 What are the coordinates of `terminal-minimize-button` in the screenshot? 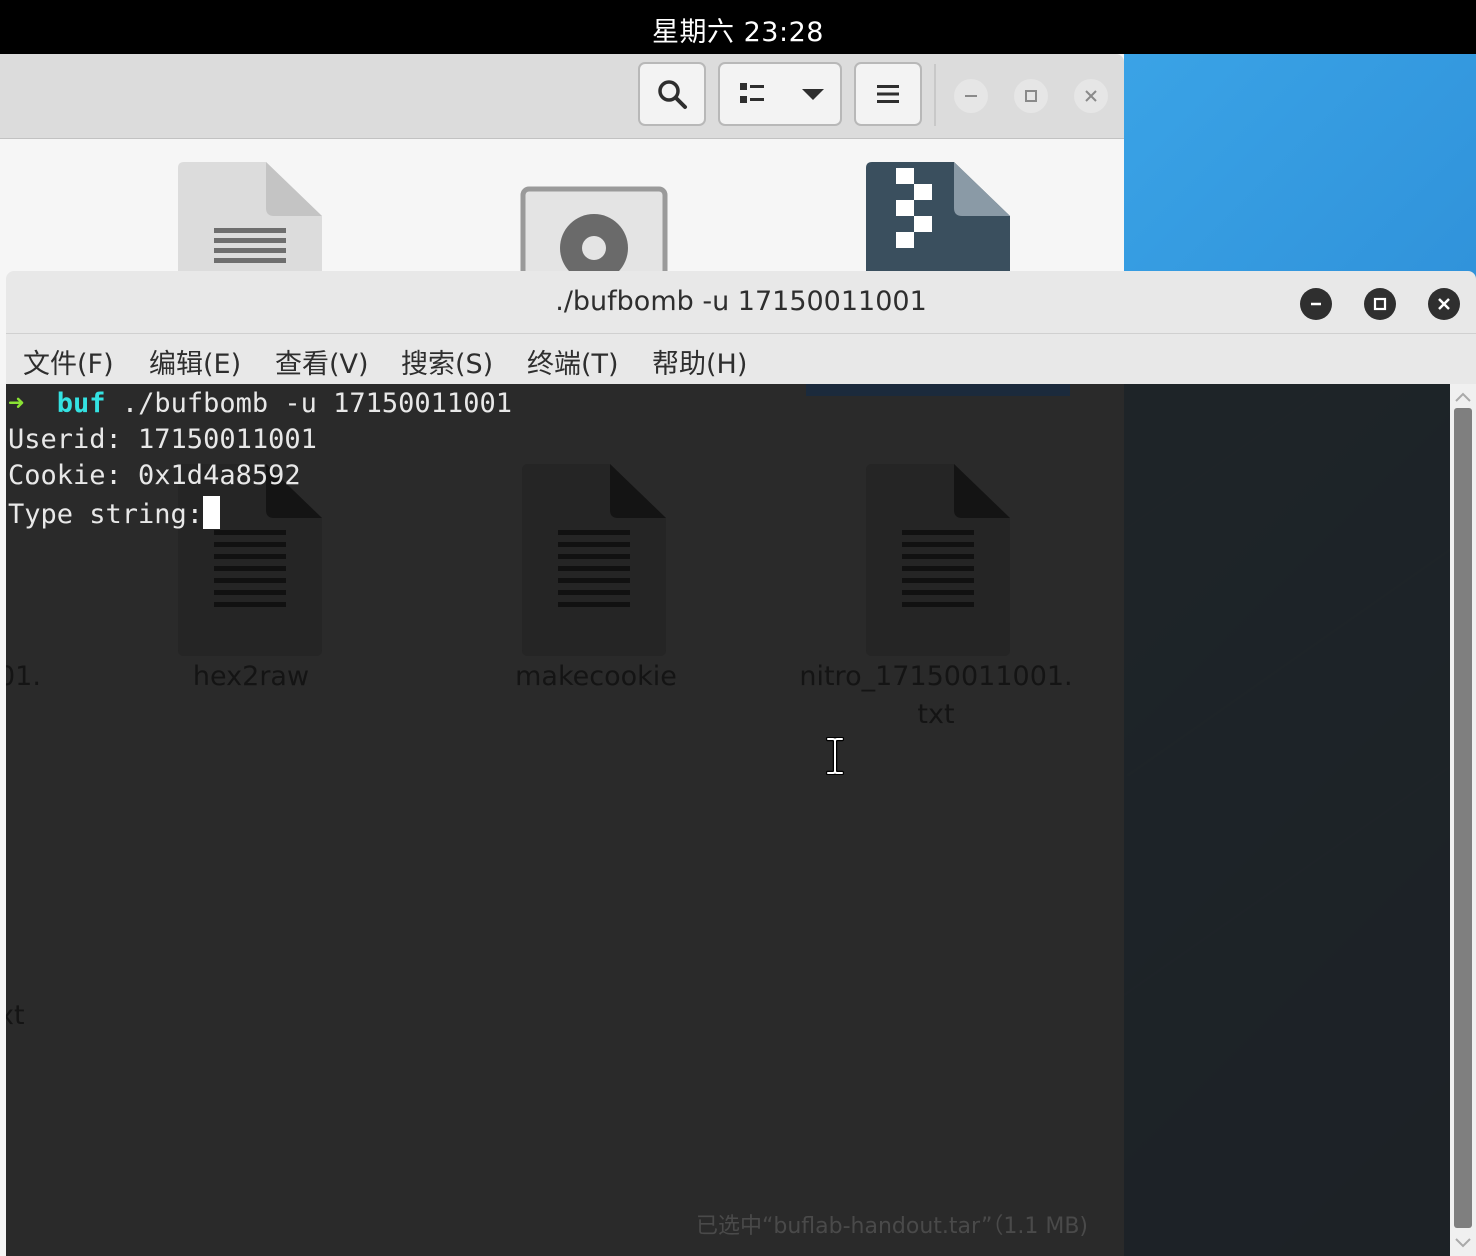 It's located at (1316, 304).